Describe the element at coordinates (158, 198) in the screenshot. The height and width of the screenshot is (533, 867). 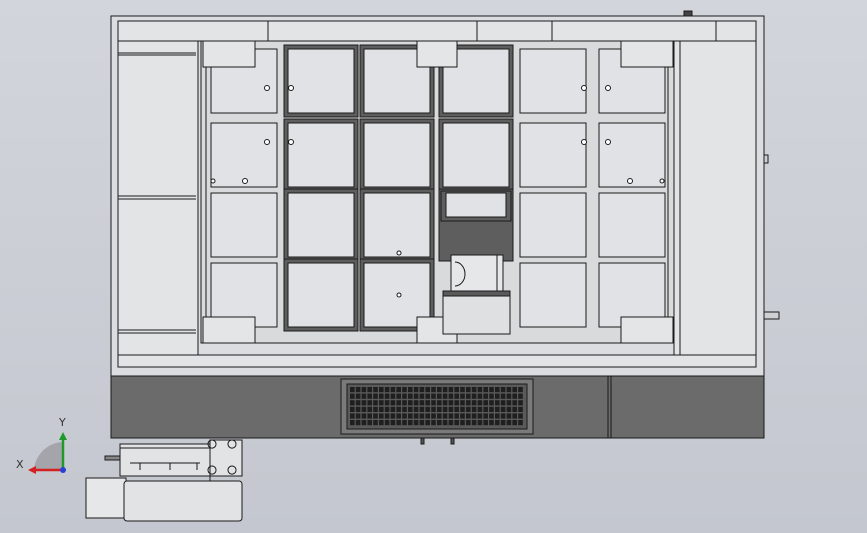
I see `left-side-channel` at that location.